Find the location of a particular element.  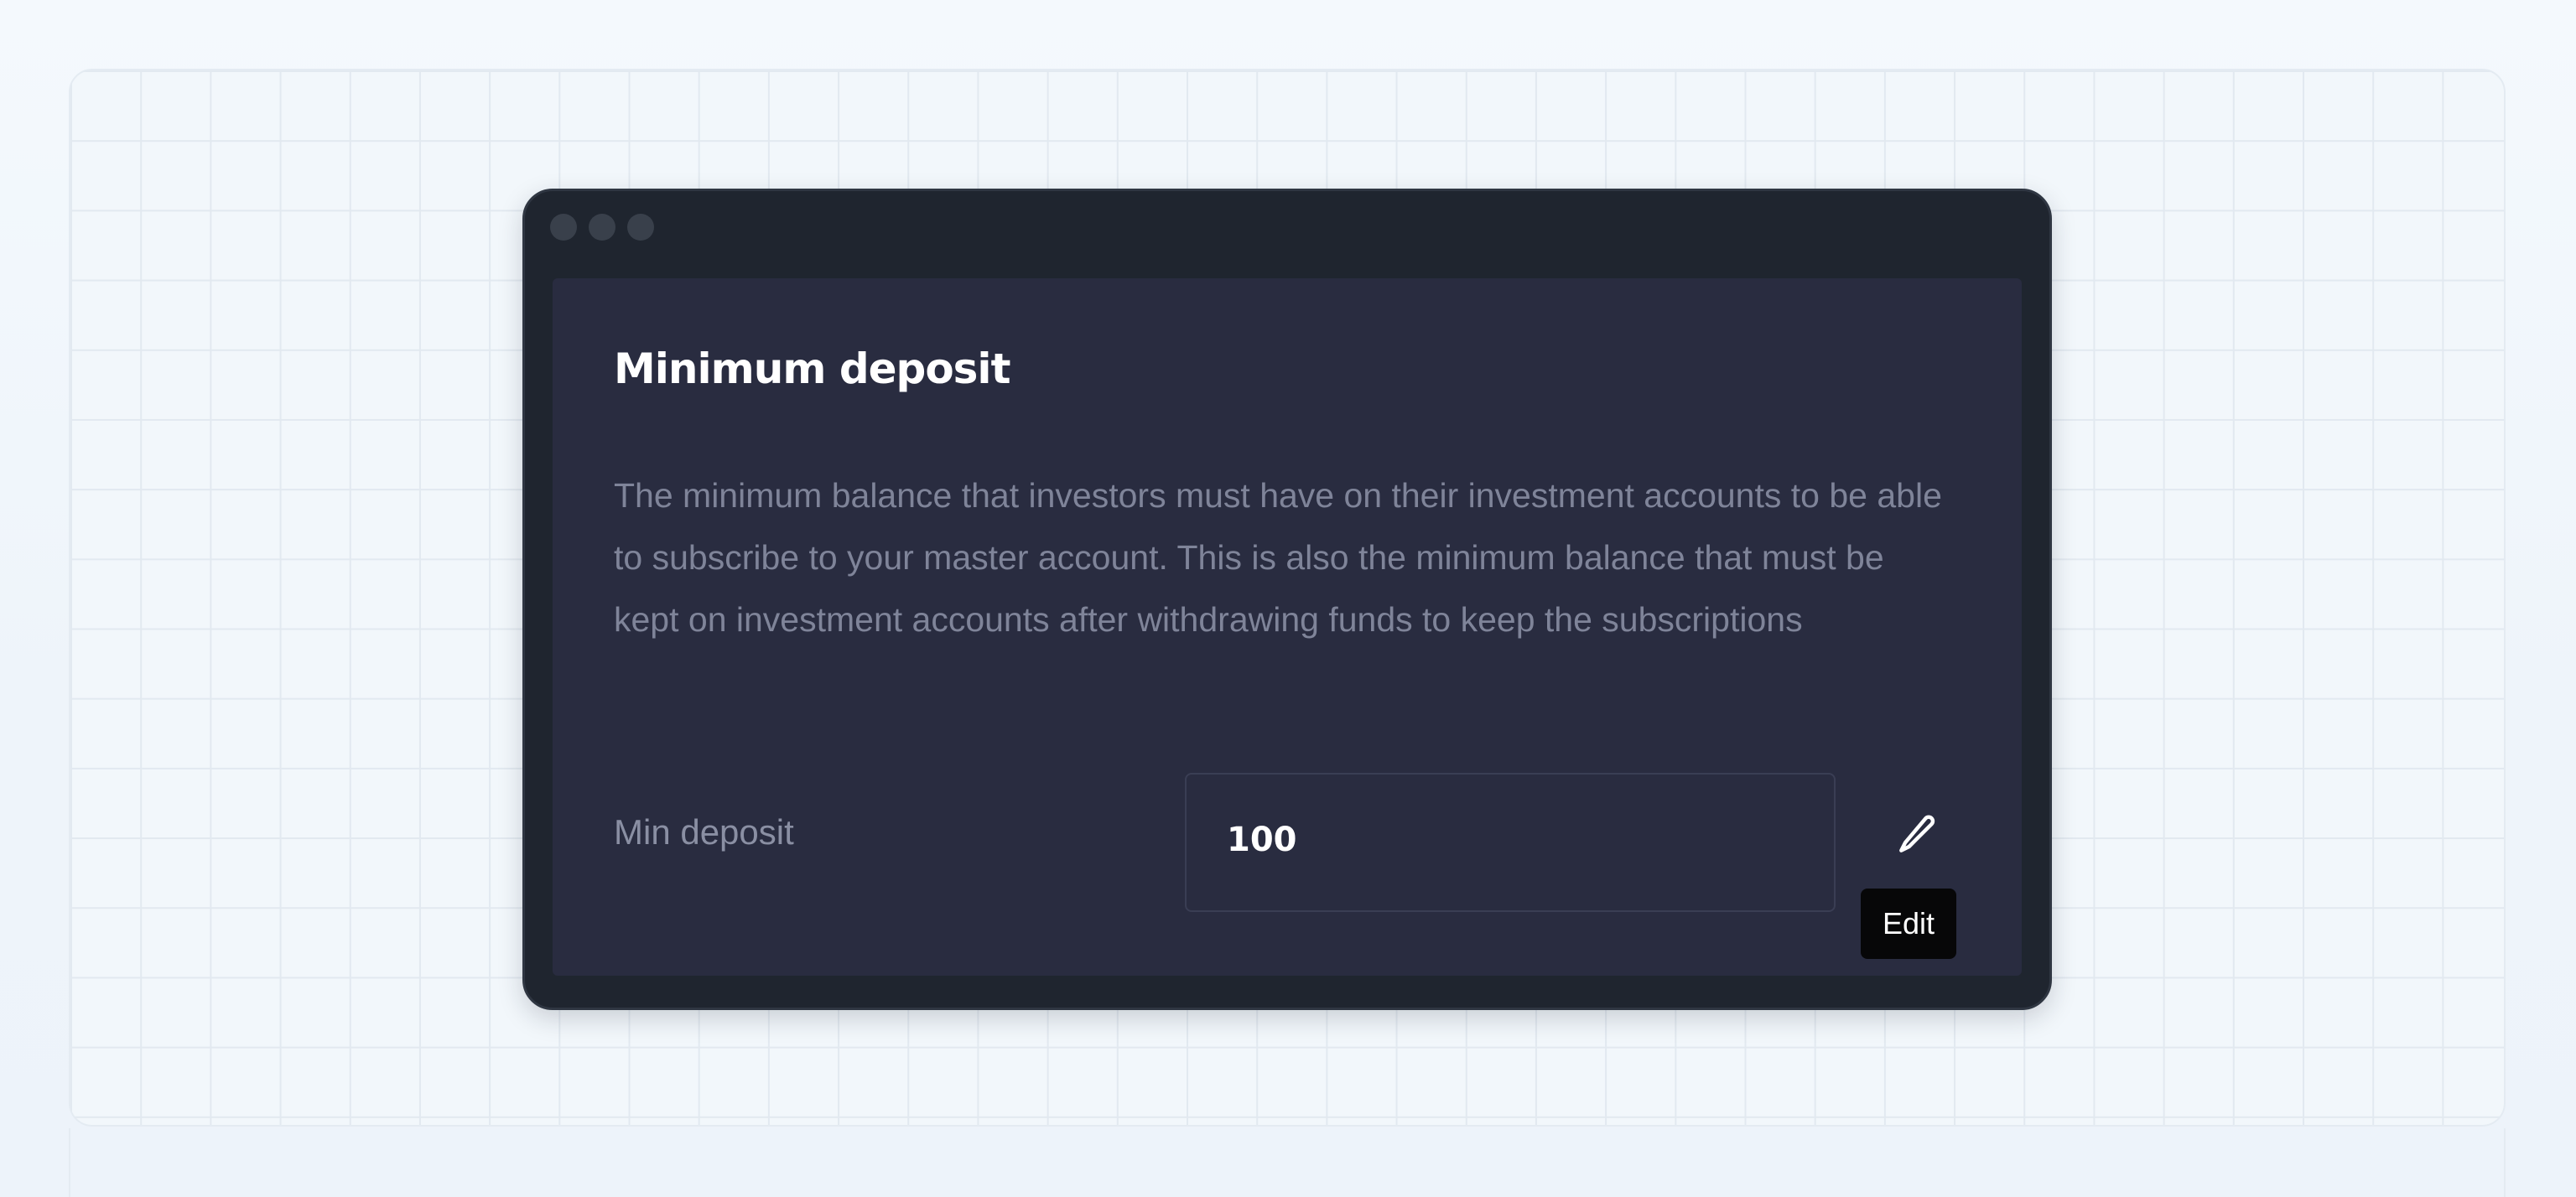

min-deposit-field: 100 is located at coordinates (1510, 842).